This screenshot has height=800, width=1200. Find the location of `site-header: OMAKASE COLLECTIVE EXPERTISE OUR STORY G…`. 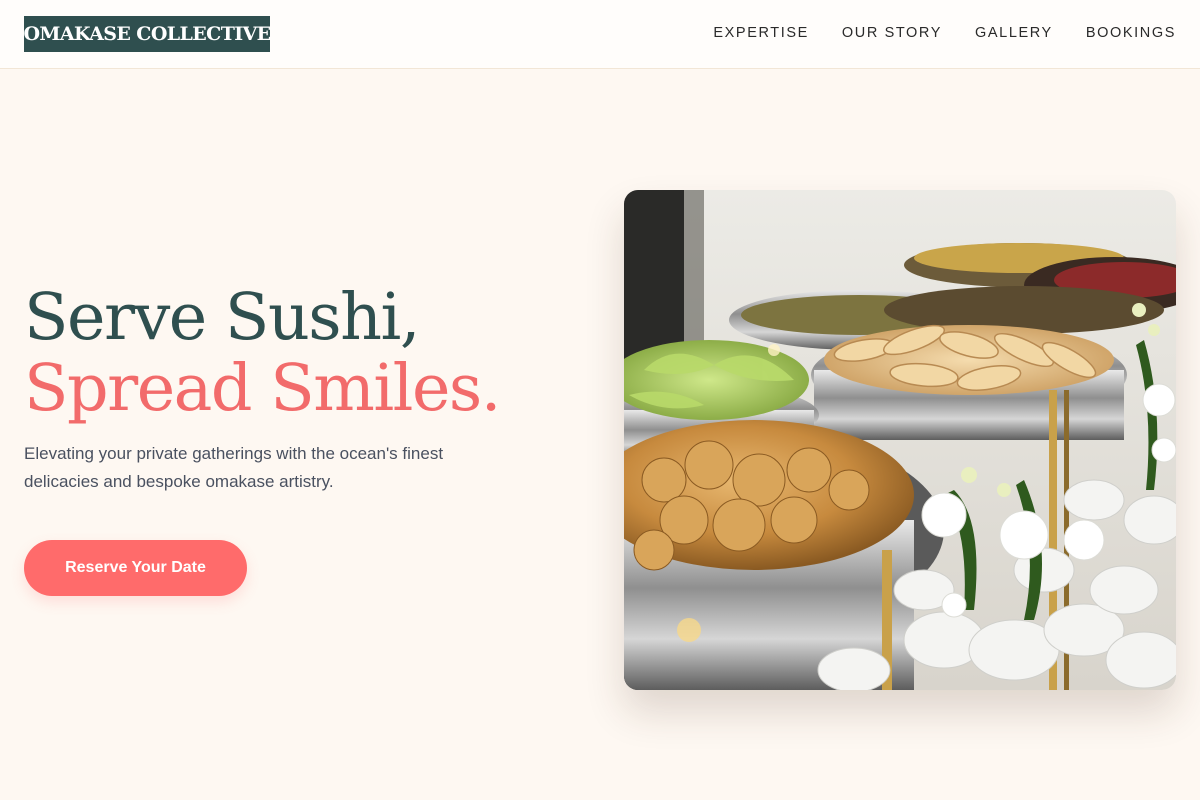

site-header: OMAKASE COLLECTIVE EXPERTISE OUR STORY G… is located at coordinates (600, 34).